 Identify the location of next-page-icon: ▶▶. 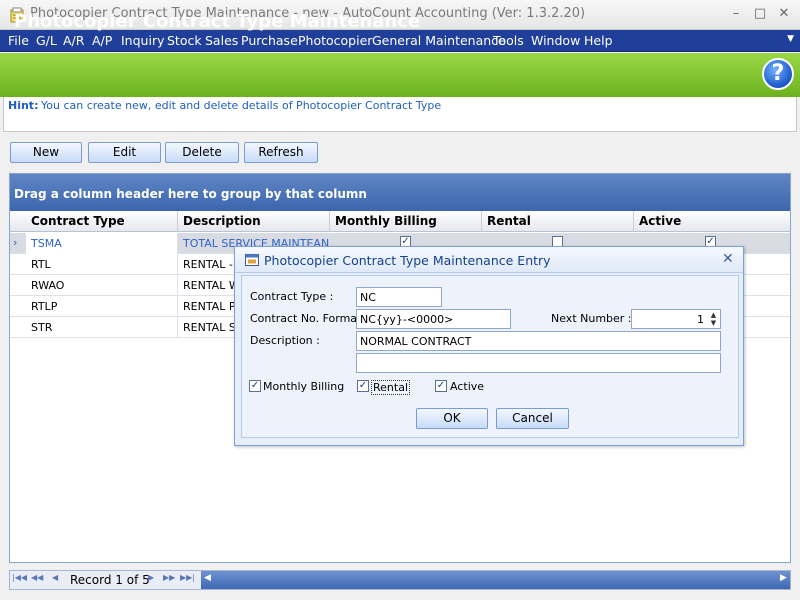
(169, 577).